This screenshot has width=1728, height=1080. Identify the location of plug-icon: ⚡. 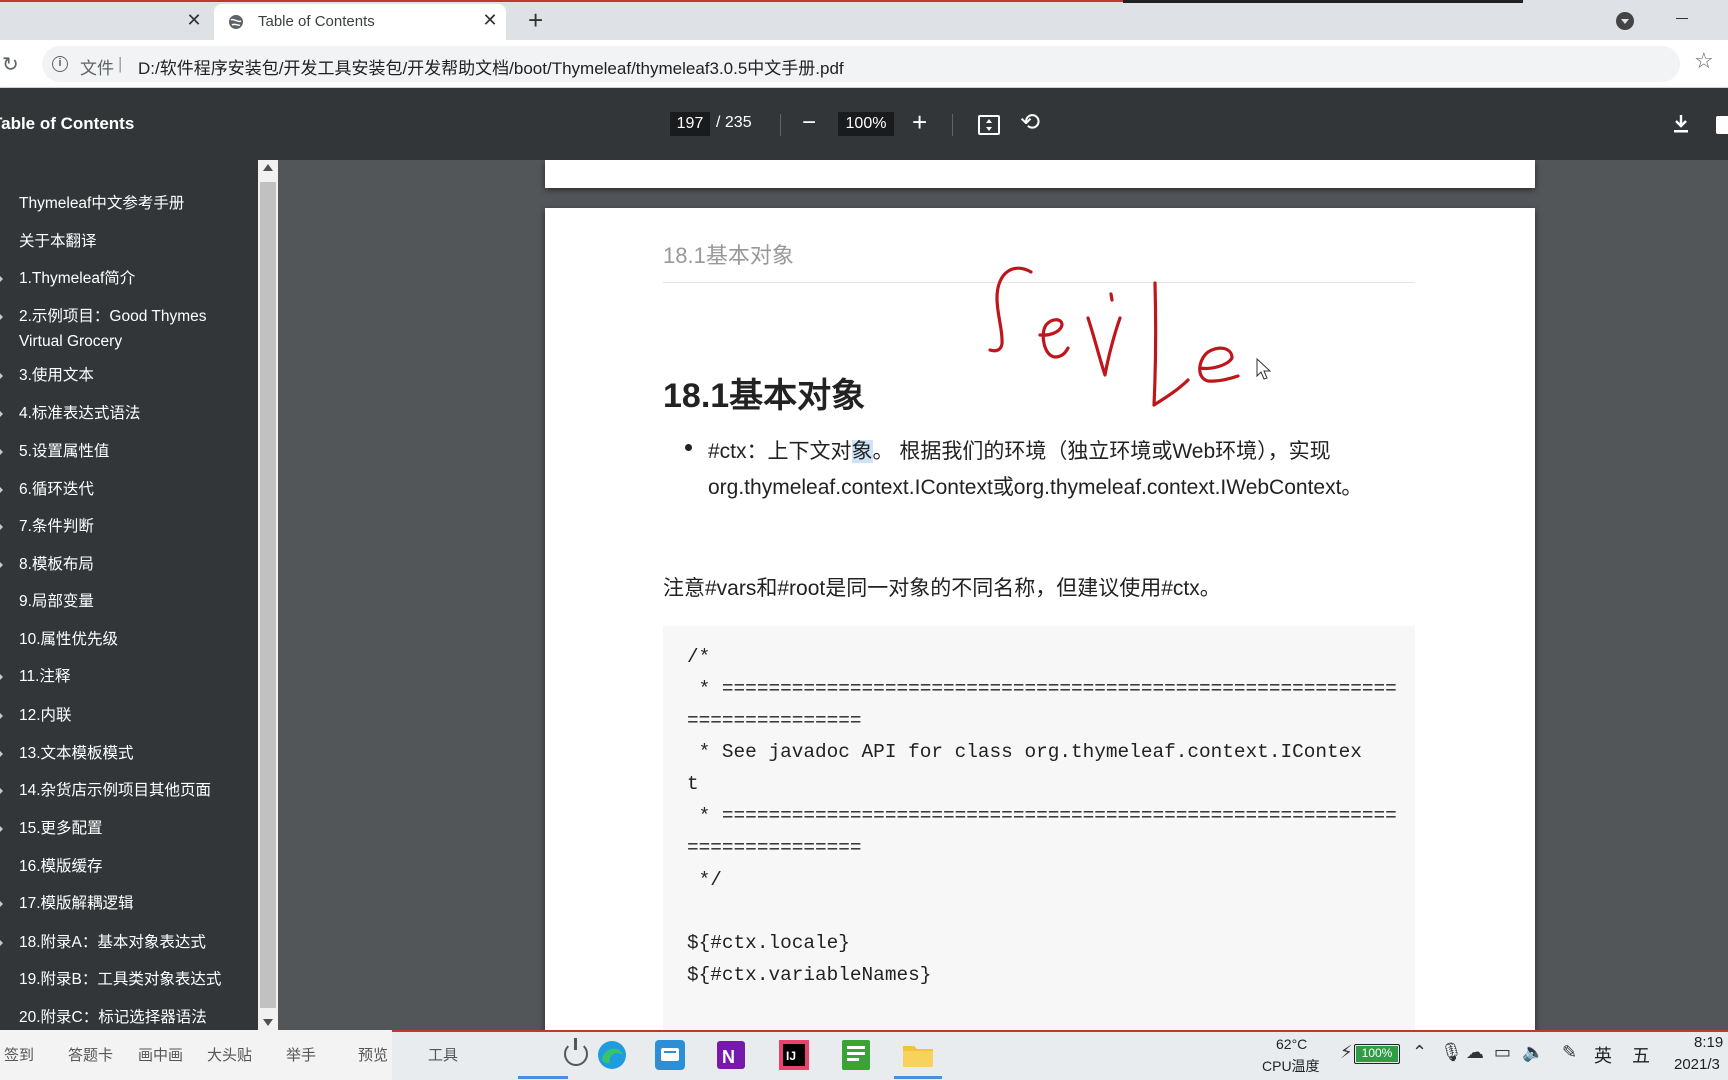
(1346, 1052).